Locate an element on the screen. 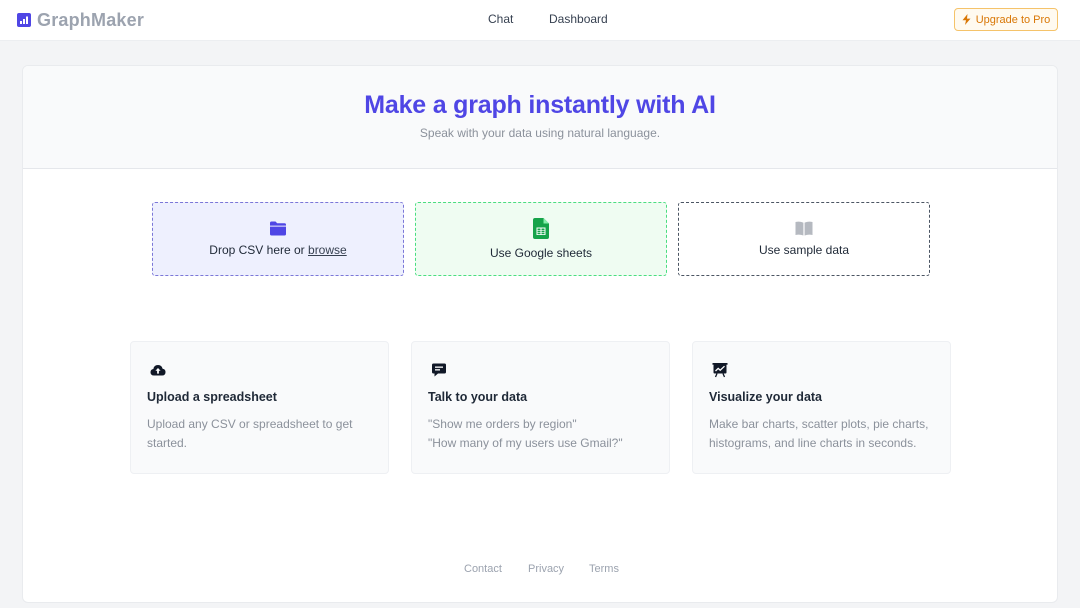  nav-link-chat: Chat is located at coordinates (500, 19).